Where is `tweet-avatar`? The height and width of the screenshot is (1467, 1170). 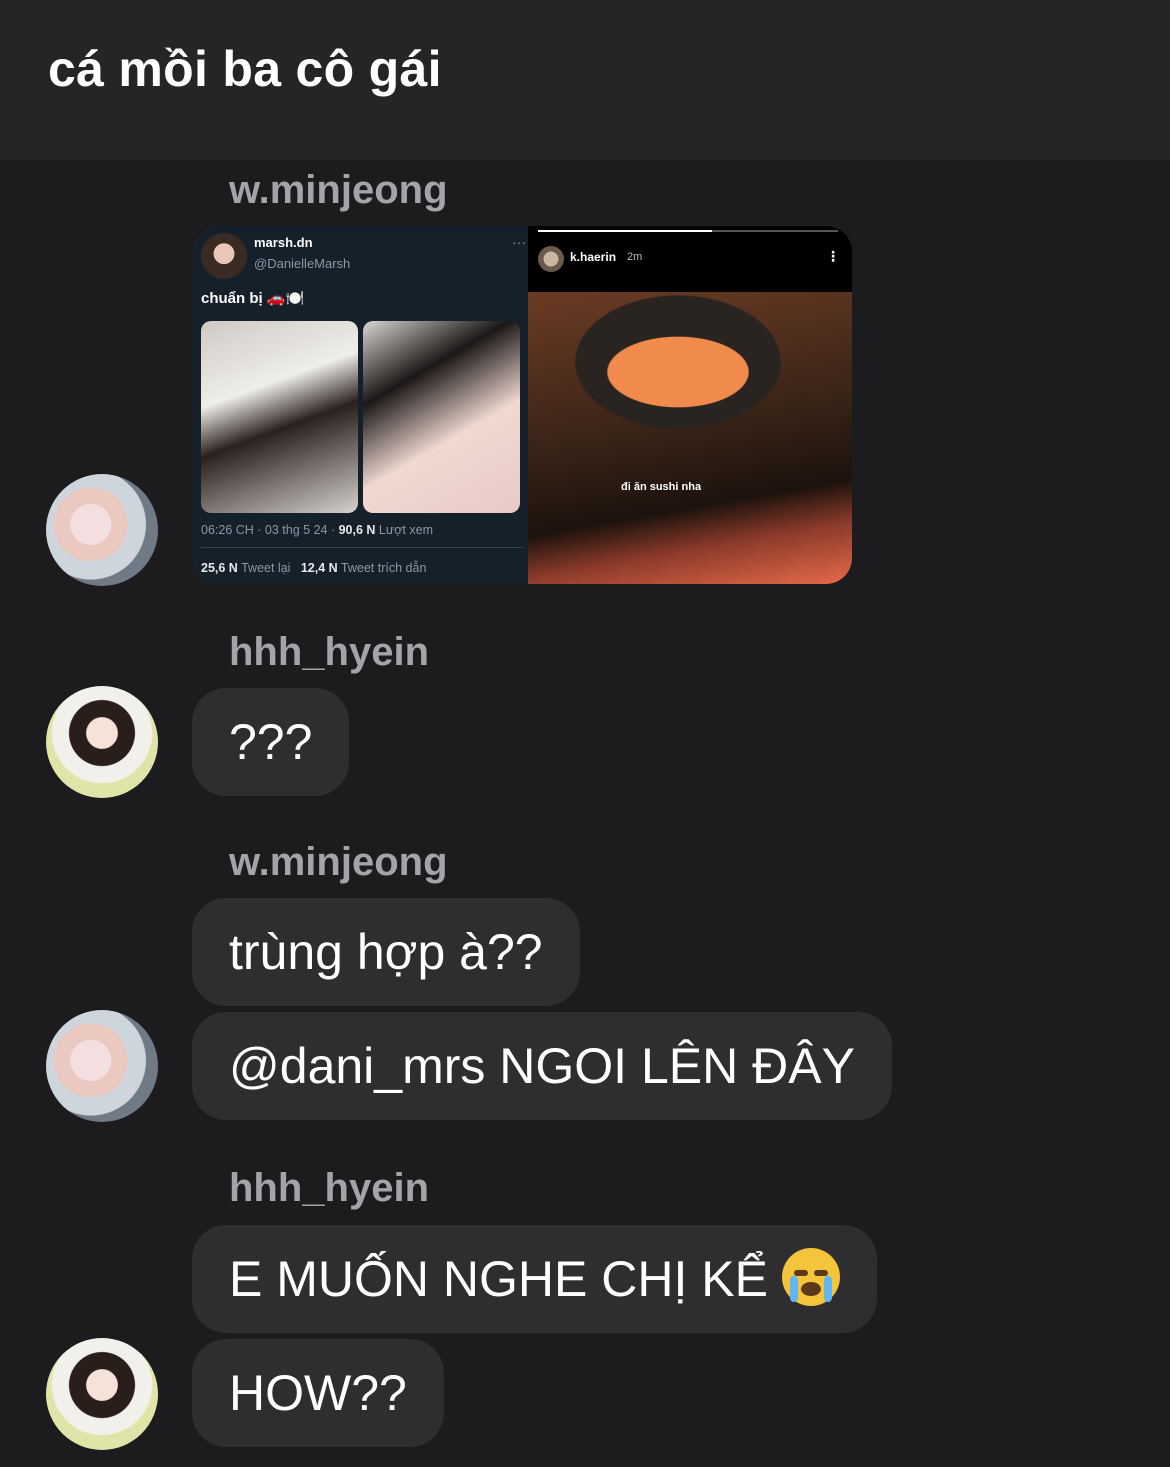 tweet-avatar is located at coordinates (224, 256).